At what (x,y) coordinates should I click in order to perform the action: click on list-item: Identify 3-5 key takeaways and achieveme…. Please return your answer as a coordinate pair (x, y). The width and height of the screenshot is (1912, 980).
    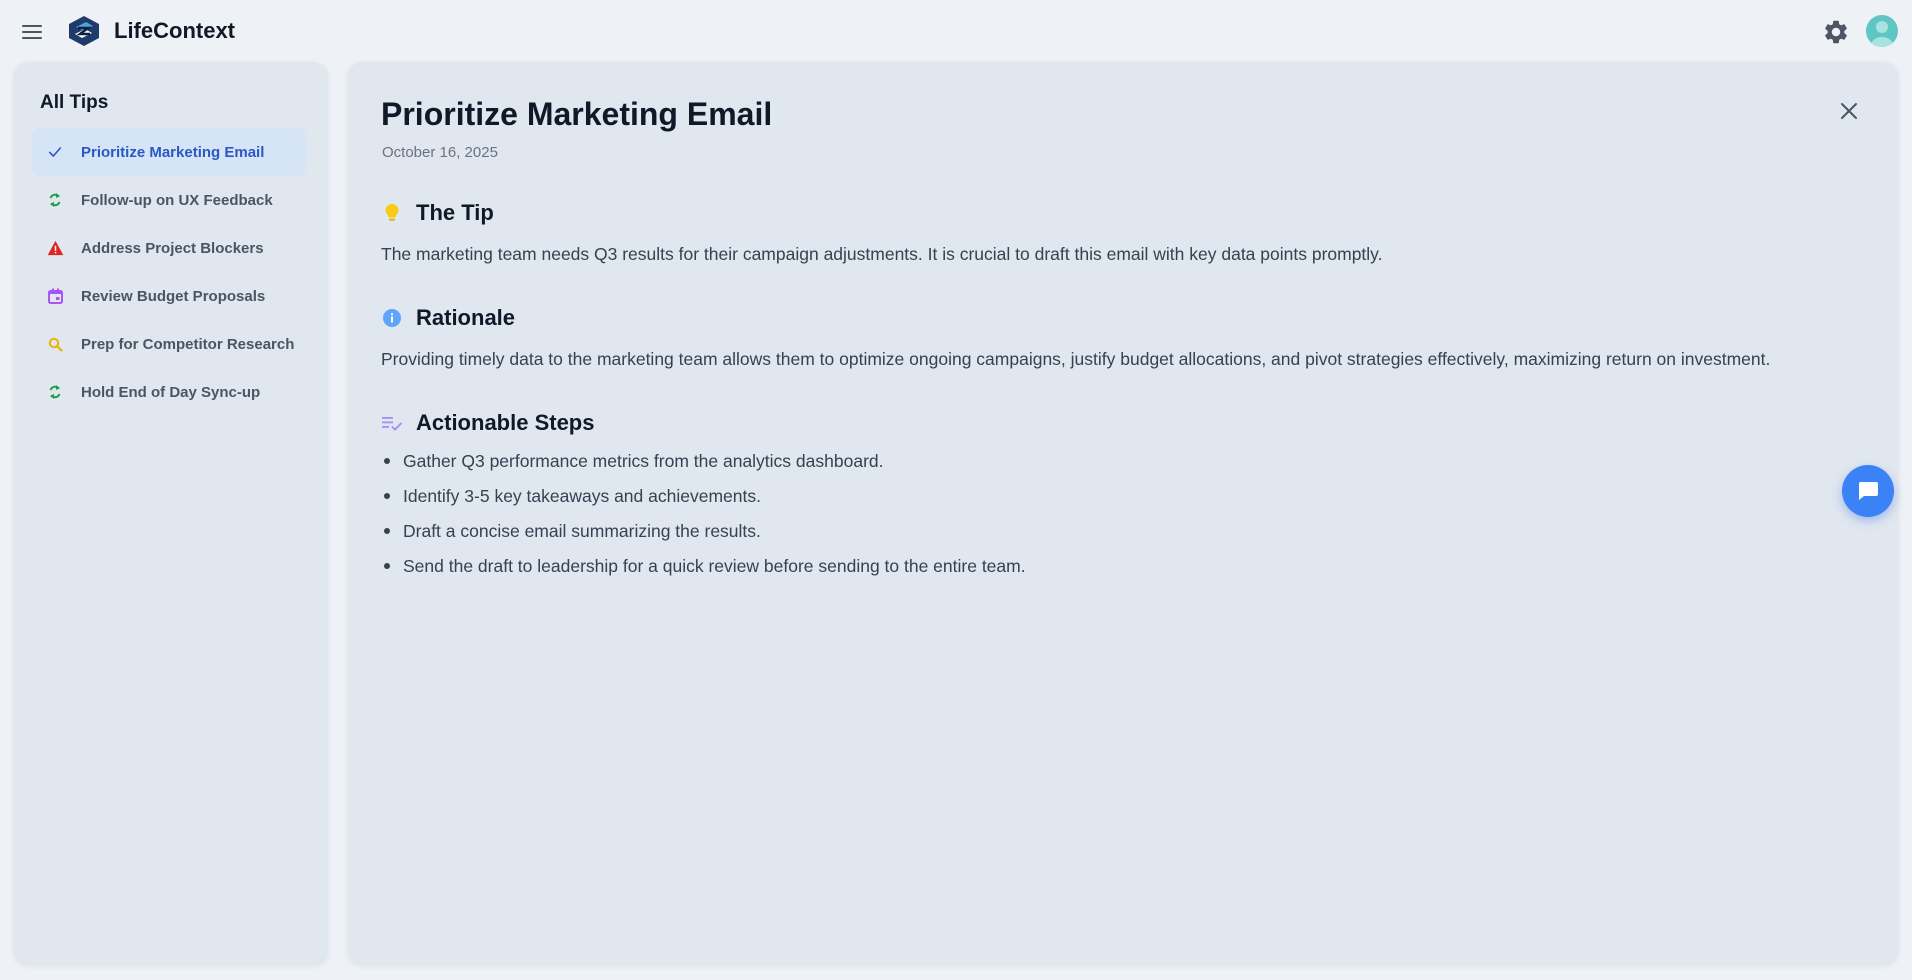
    Looking at the image, I should click on (1121, 501).